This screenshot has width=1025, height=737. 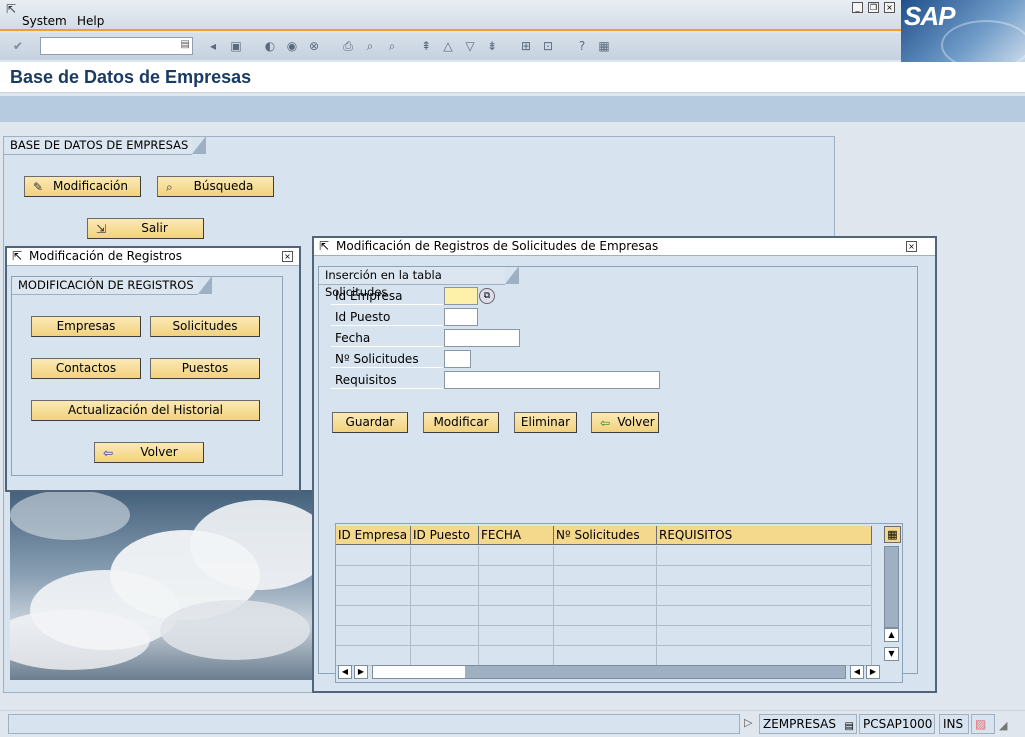 I want to click on find-next-icon: ⌕, so click(x=392, y=46).